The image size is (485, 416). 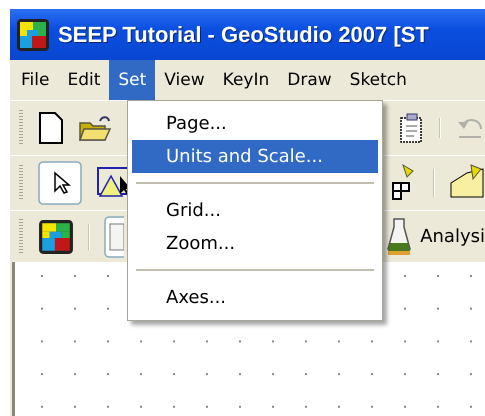 What do you see at coordinates (452, 236) in the screenshot?
I see `analysis-label: Analysi` at bounding box center [452, 236].